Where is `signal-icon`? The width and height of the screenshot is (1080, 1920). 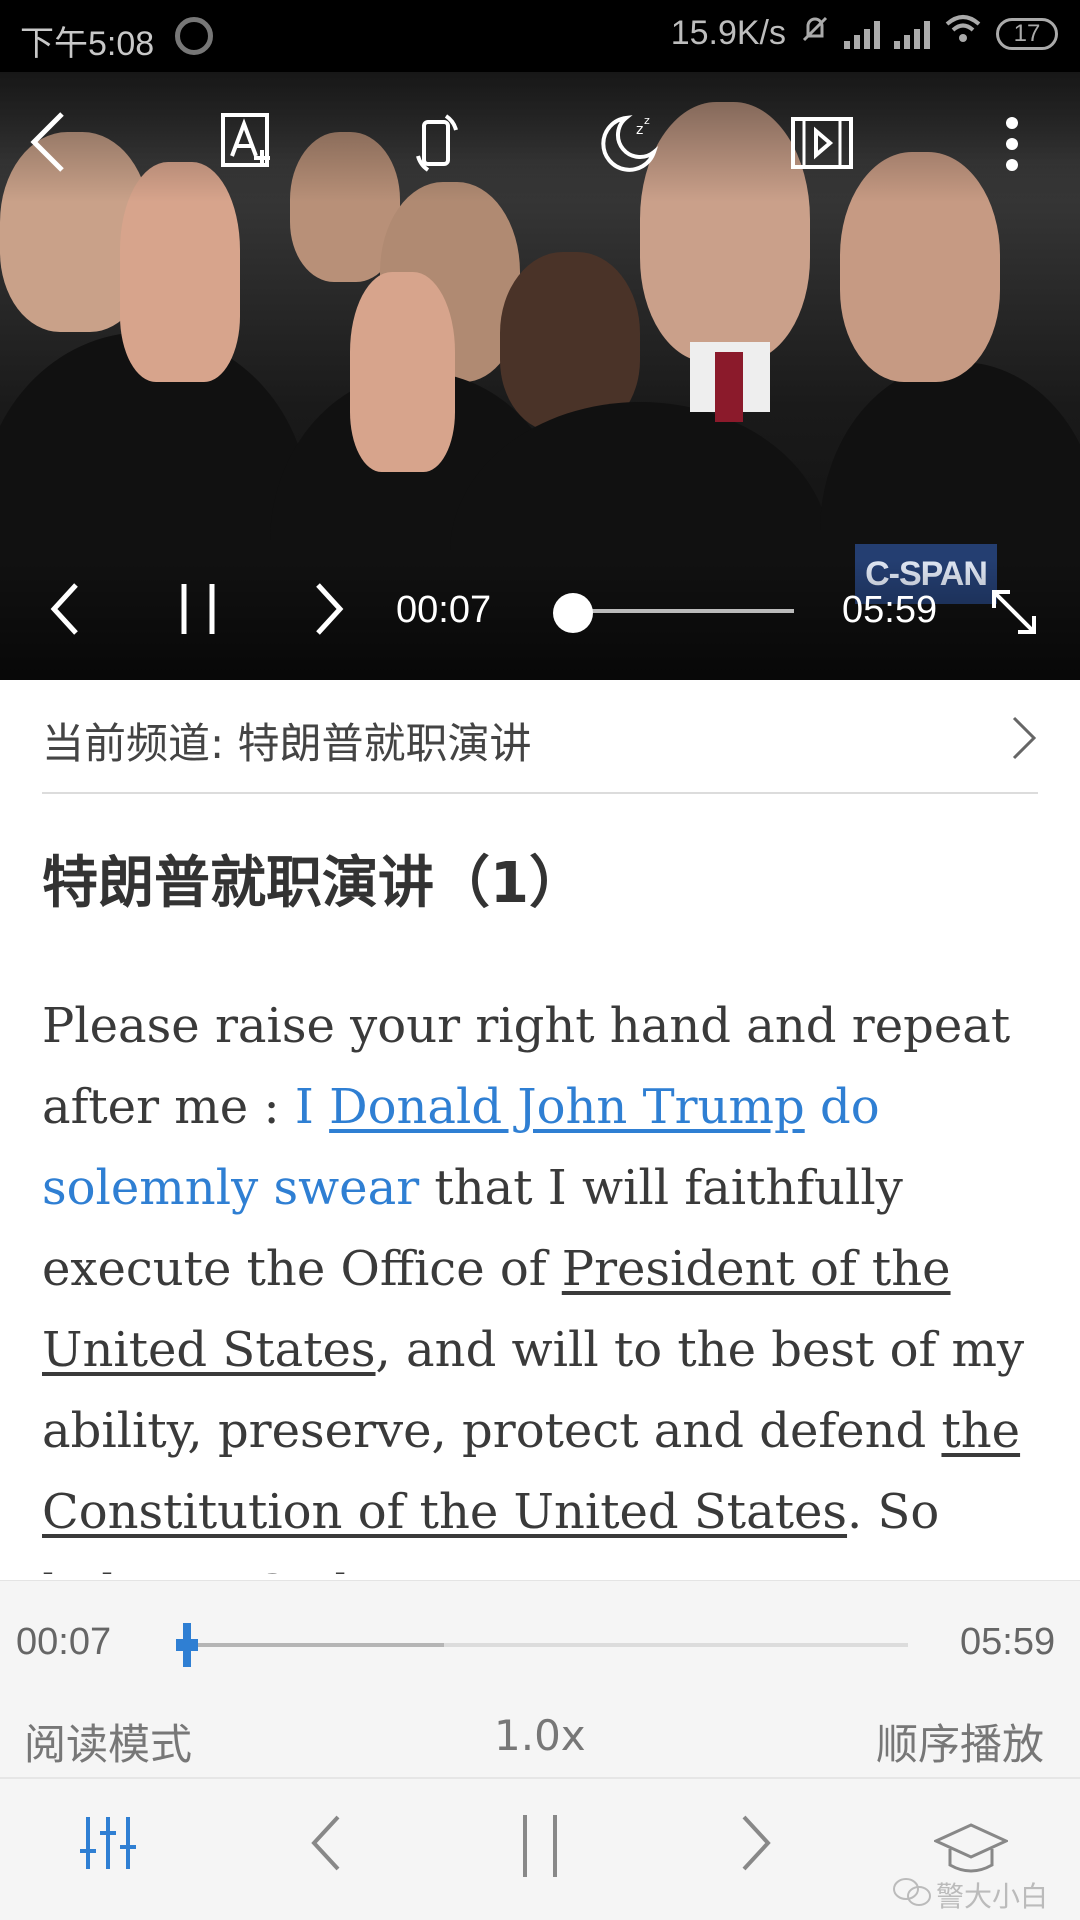 signal-icon is located at coordinates (862, 34).